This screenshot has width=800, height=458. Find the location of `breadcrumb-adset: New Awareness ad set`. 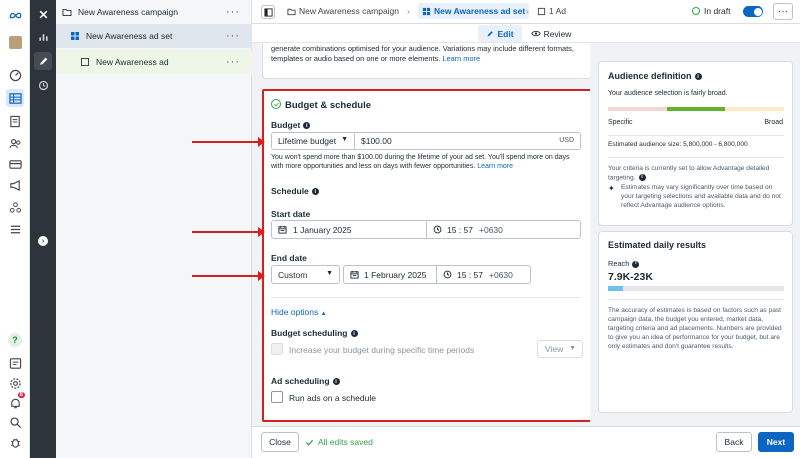

breadcrumb-adset: New Awareness ad set is located at coordinates (474, 11).